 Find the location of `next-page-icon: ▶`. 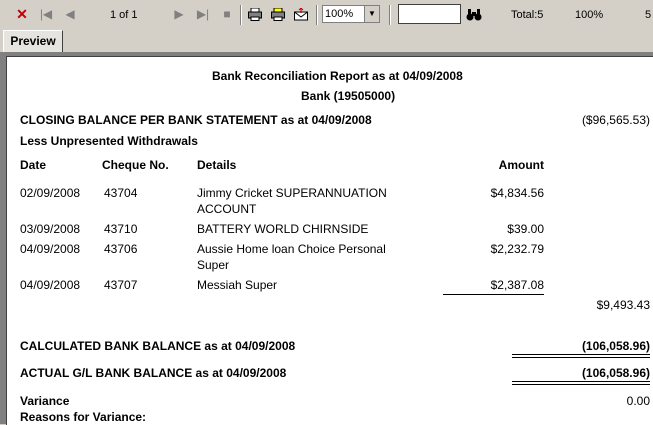

next-page-icon: ▶ is located at coordinates (179, 14).